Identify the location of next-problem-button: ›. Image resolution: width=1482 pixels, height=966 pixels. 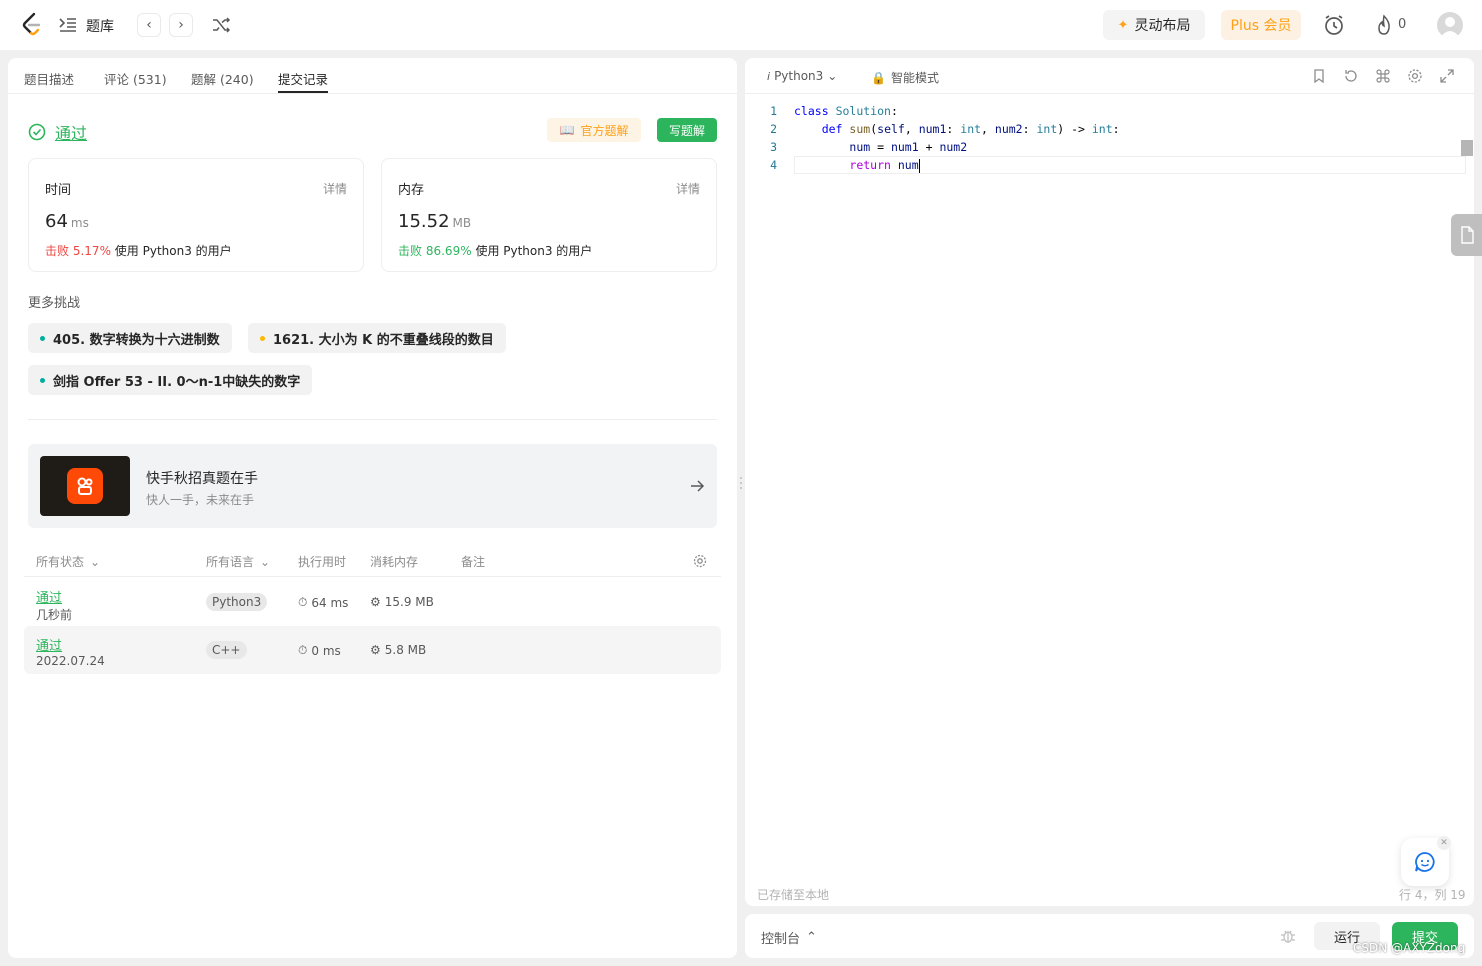
(181, 25).